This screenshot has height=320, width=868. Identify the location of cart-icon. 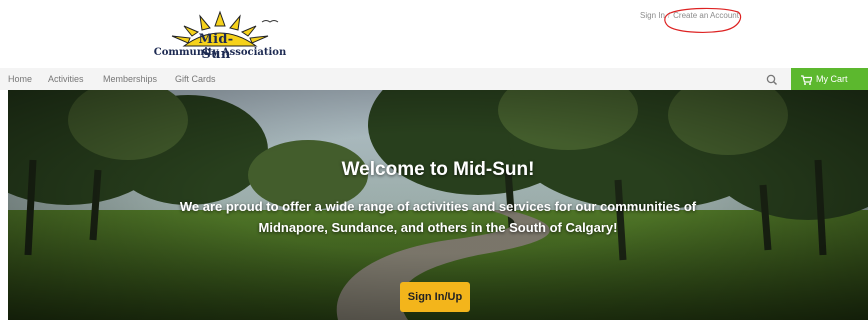
(807, 80).